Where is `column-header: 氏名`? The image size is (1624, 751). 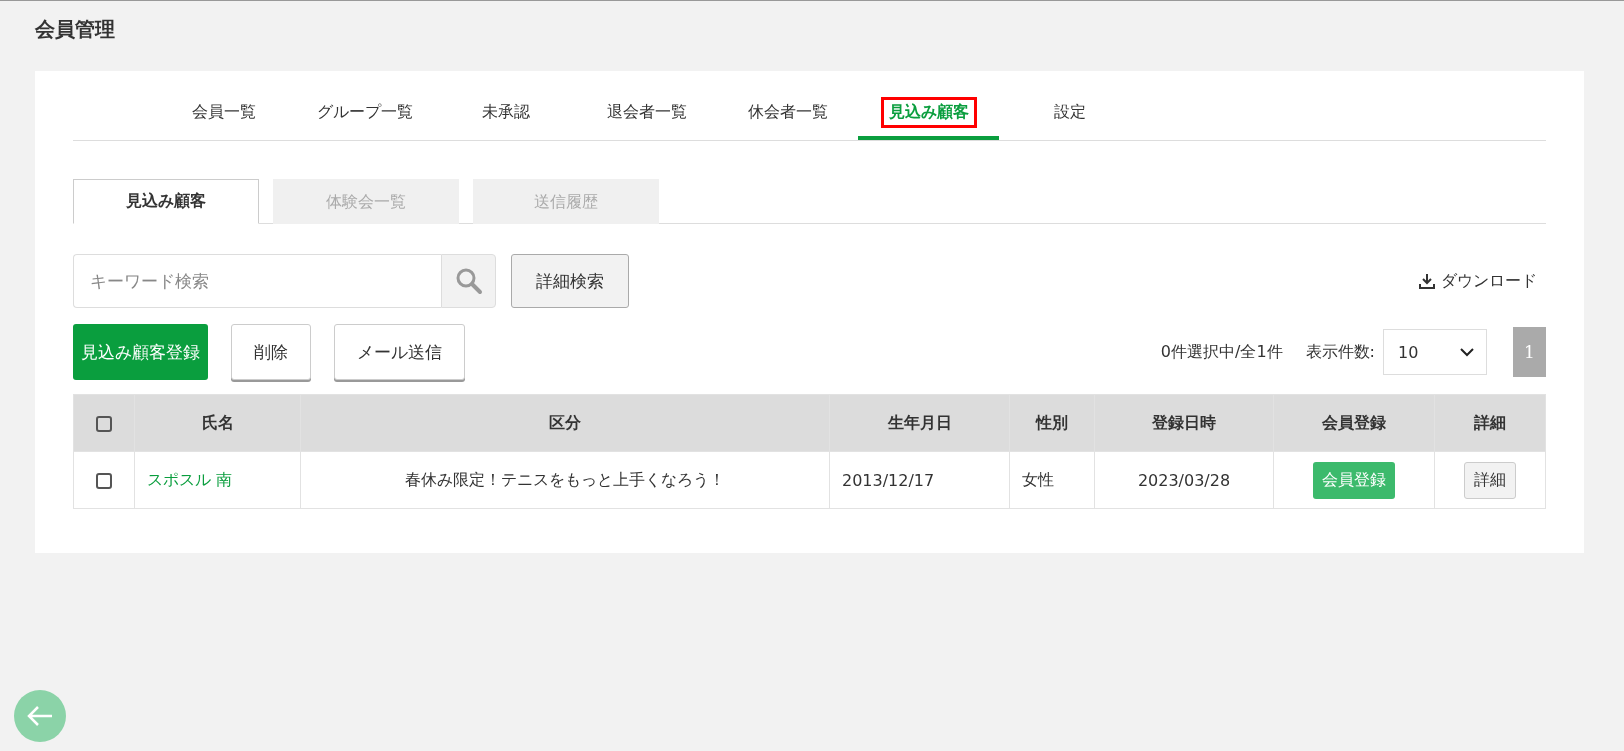
column-header: 氏名 is located at coordinates (217, 423).